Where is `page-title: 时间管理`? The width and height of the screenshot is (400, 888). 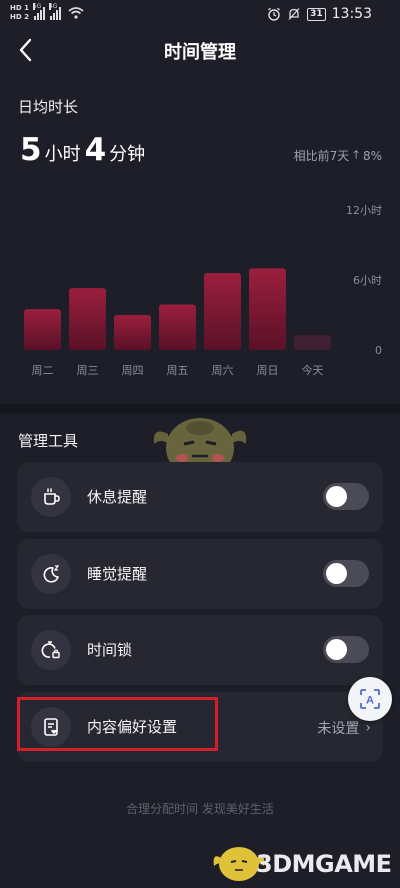 page-title: 时间管理 is located at coordinates (200, 52).